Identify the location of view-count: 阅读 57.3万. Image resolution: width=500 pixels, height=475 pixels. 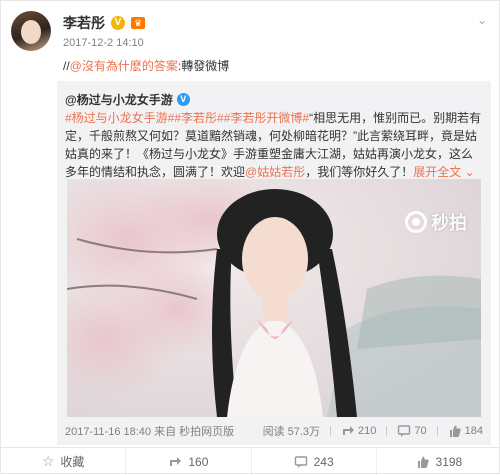
(291, 432).